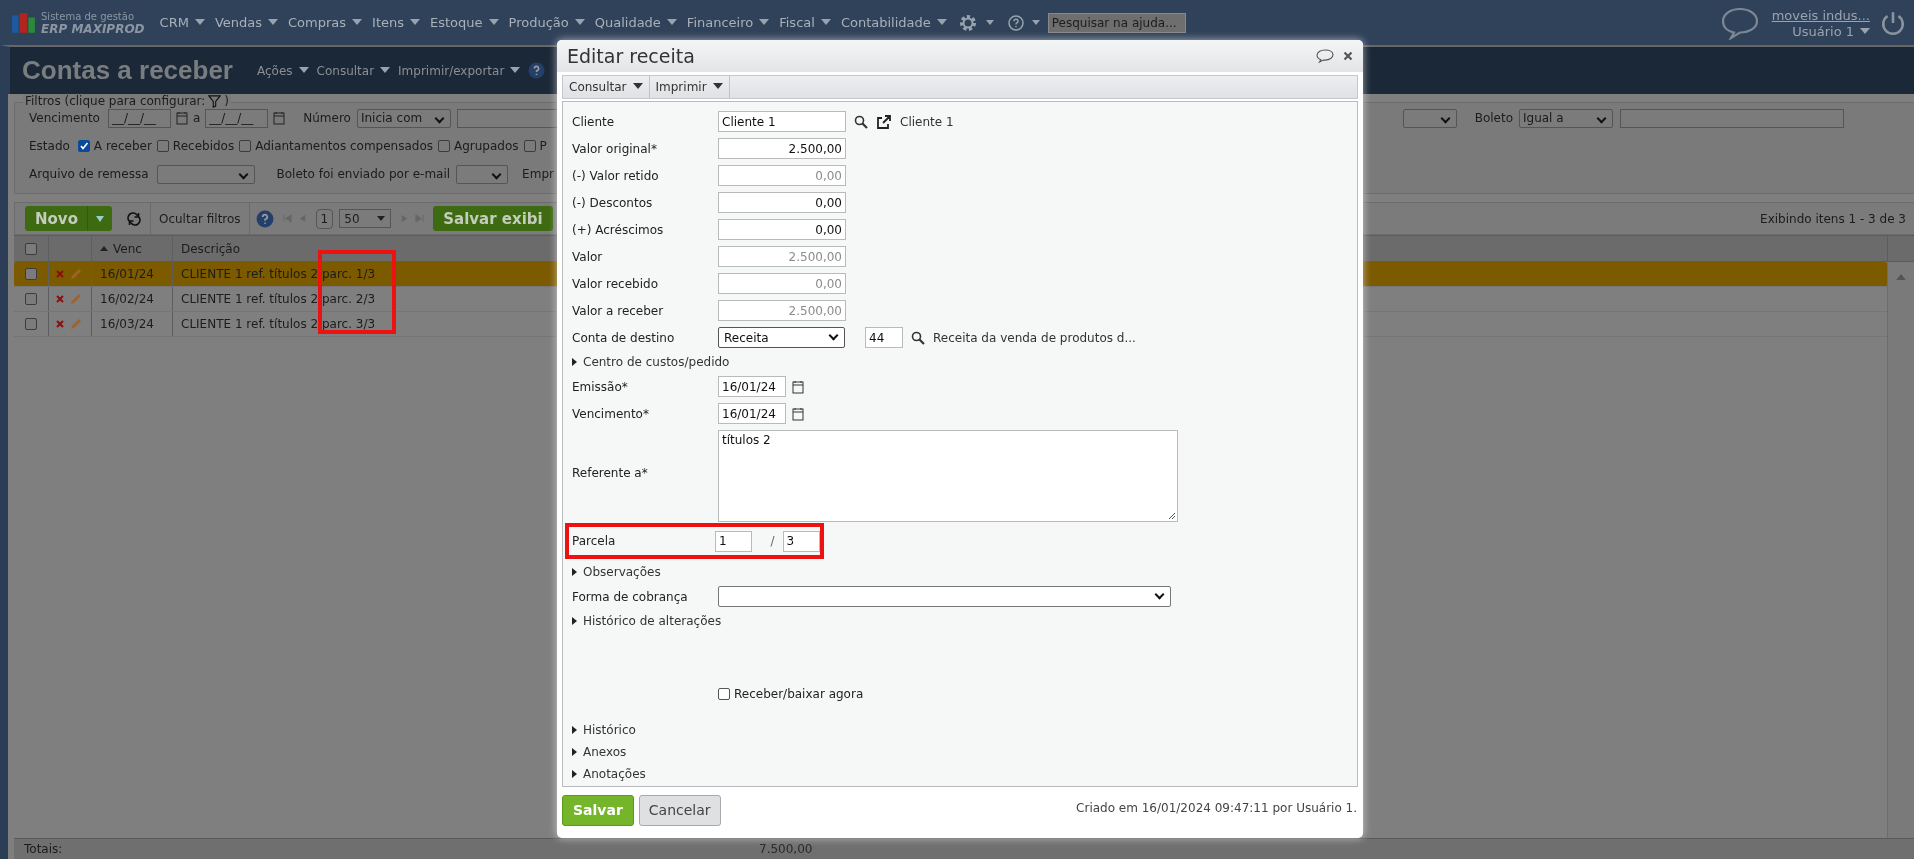 The height and width of the screenshot is (859, 1914). Describe the element at coordinates (278, 274) in the screenshot. I see `table-cell: CLIENTE 1 ref. títulos 2 parc. 1/3` at that location.